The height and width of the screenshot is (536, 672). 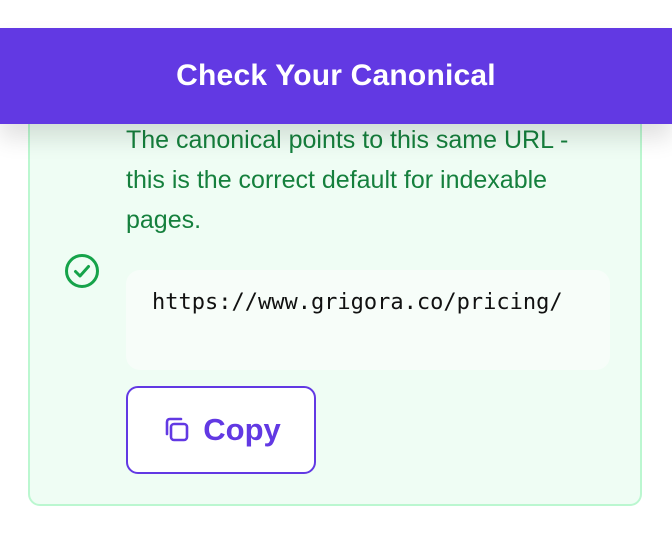 I want to click on check-circle-icon, so click(x=82, y=271).